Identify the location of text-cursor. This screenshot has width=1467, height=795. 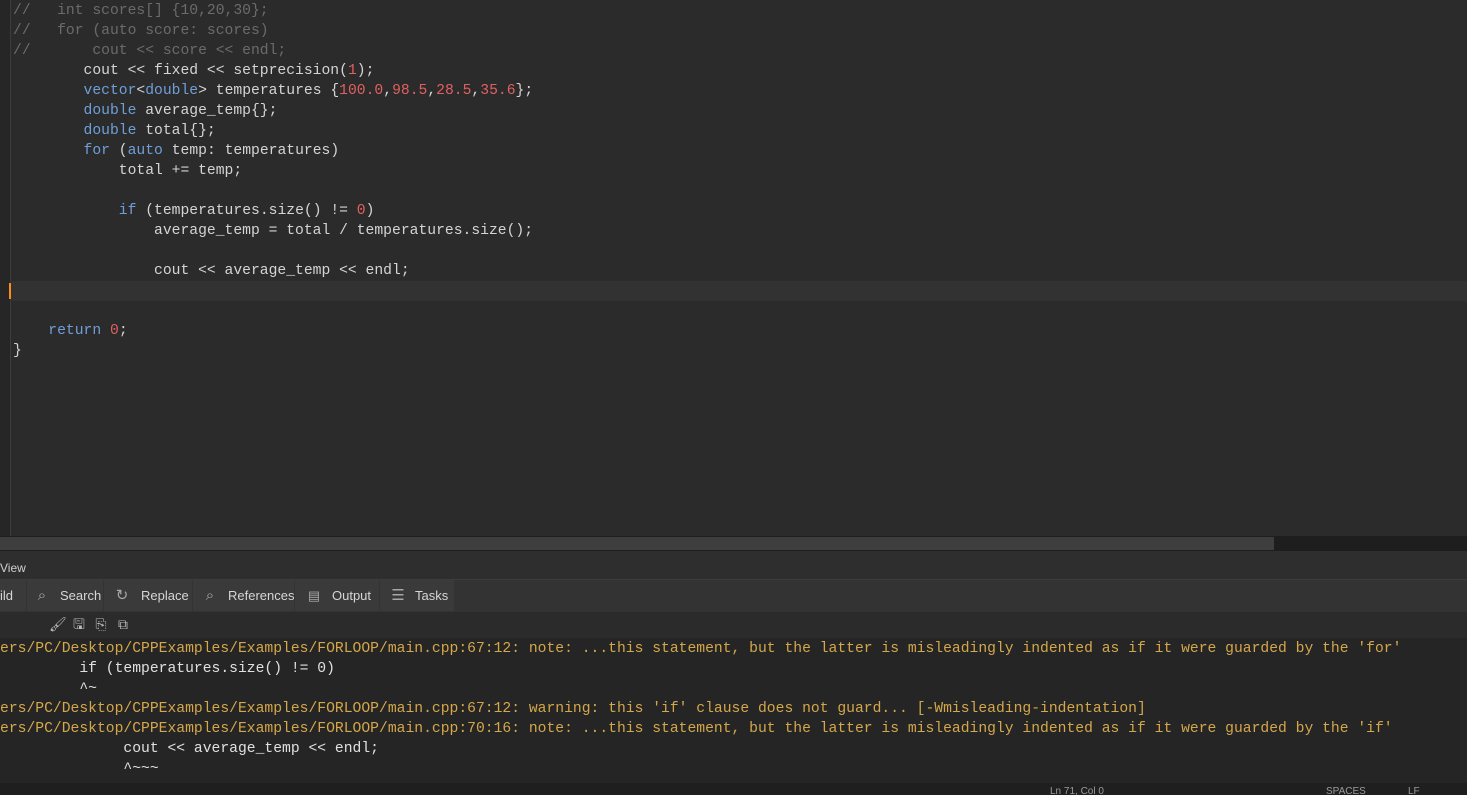
(10, 291).